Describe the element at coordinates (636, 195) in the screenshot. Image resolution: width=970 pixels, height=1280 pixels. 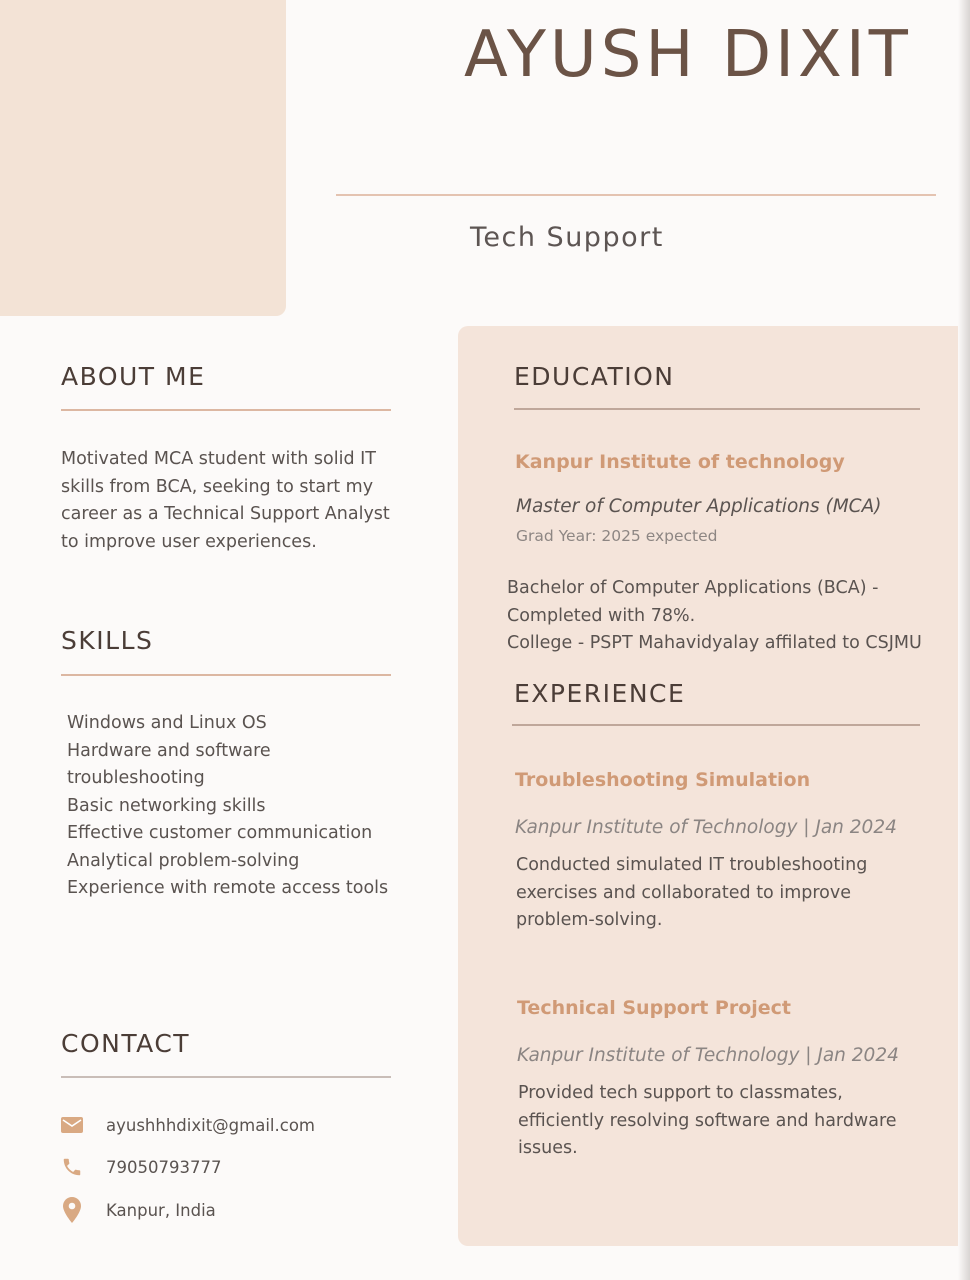
I see `header-divider` at that location.